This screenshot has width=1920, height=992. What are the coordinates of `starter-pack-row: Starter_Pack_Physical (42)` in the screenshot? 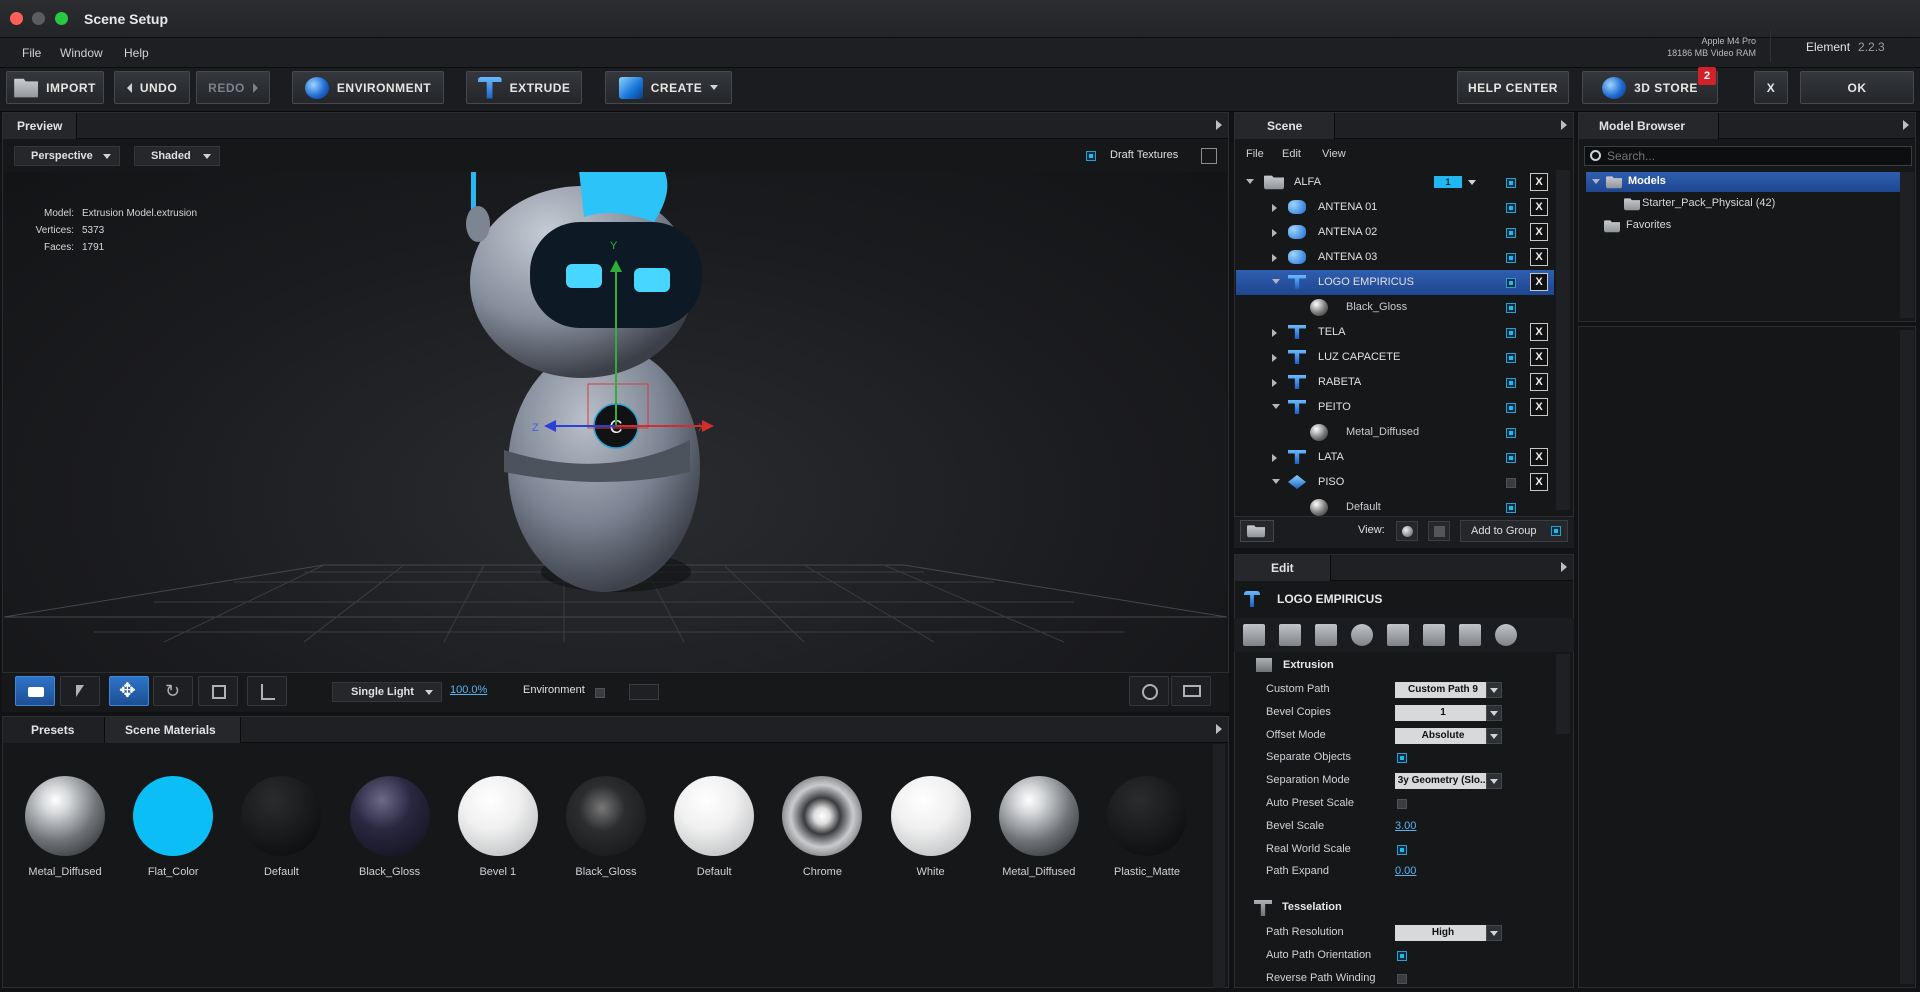 It's located at (1743, 204).